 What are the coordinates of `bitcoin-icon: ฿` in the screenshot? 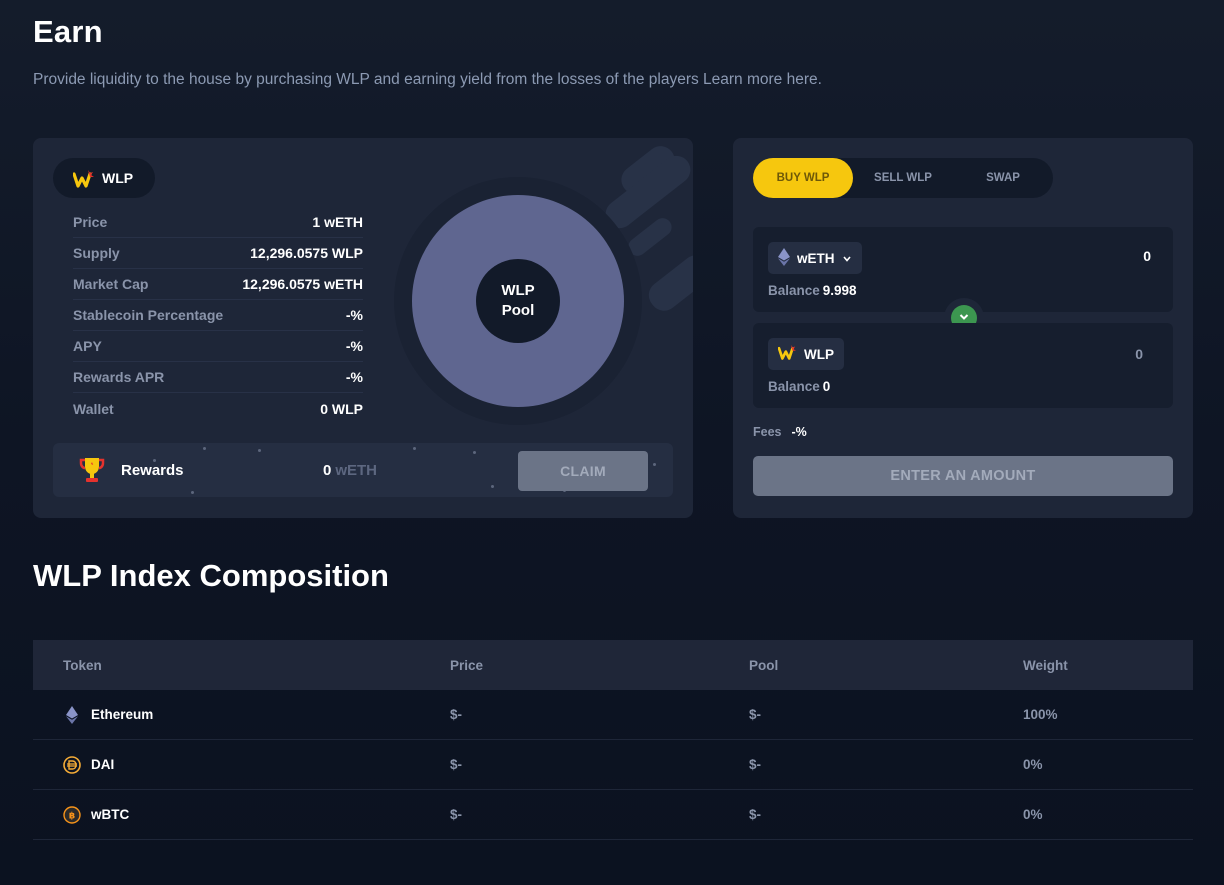 It's located at (72, 814).